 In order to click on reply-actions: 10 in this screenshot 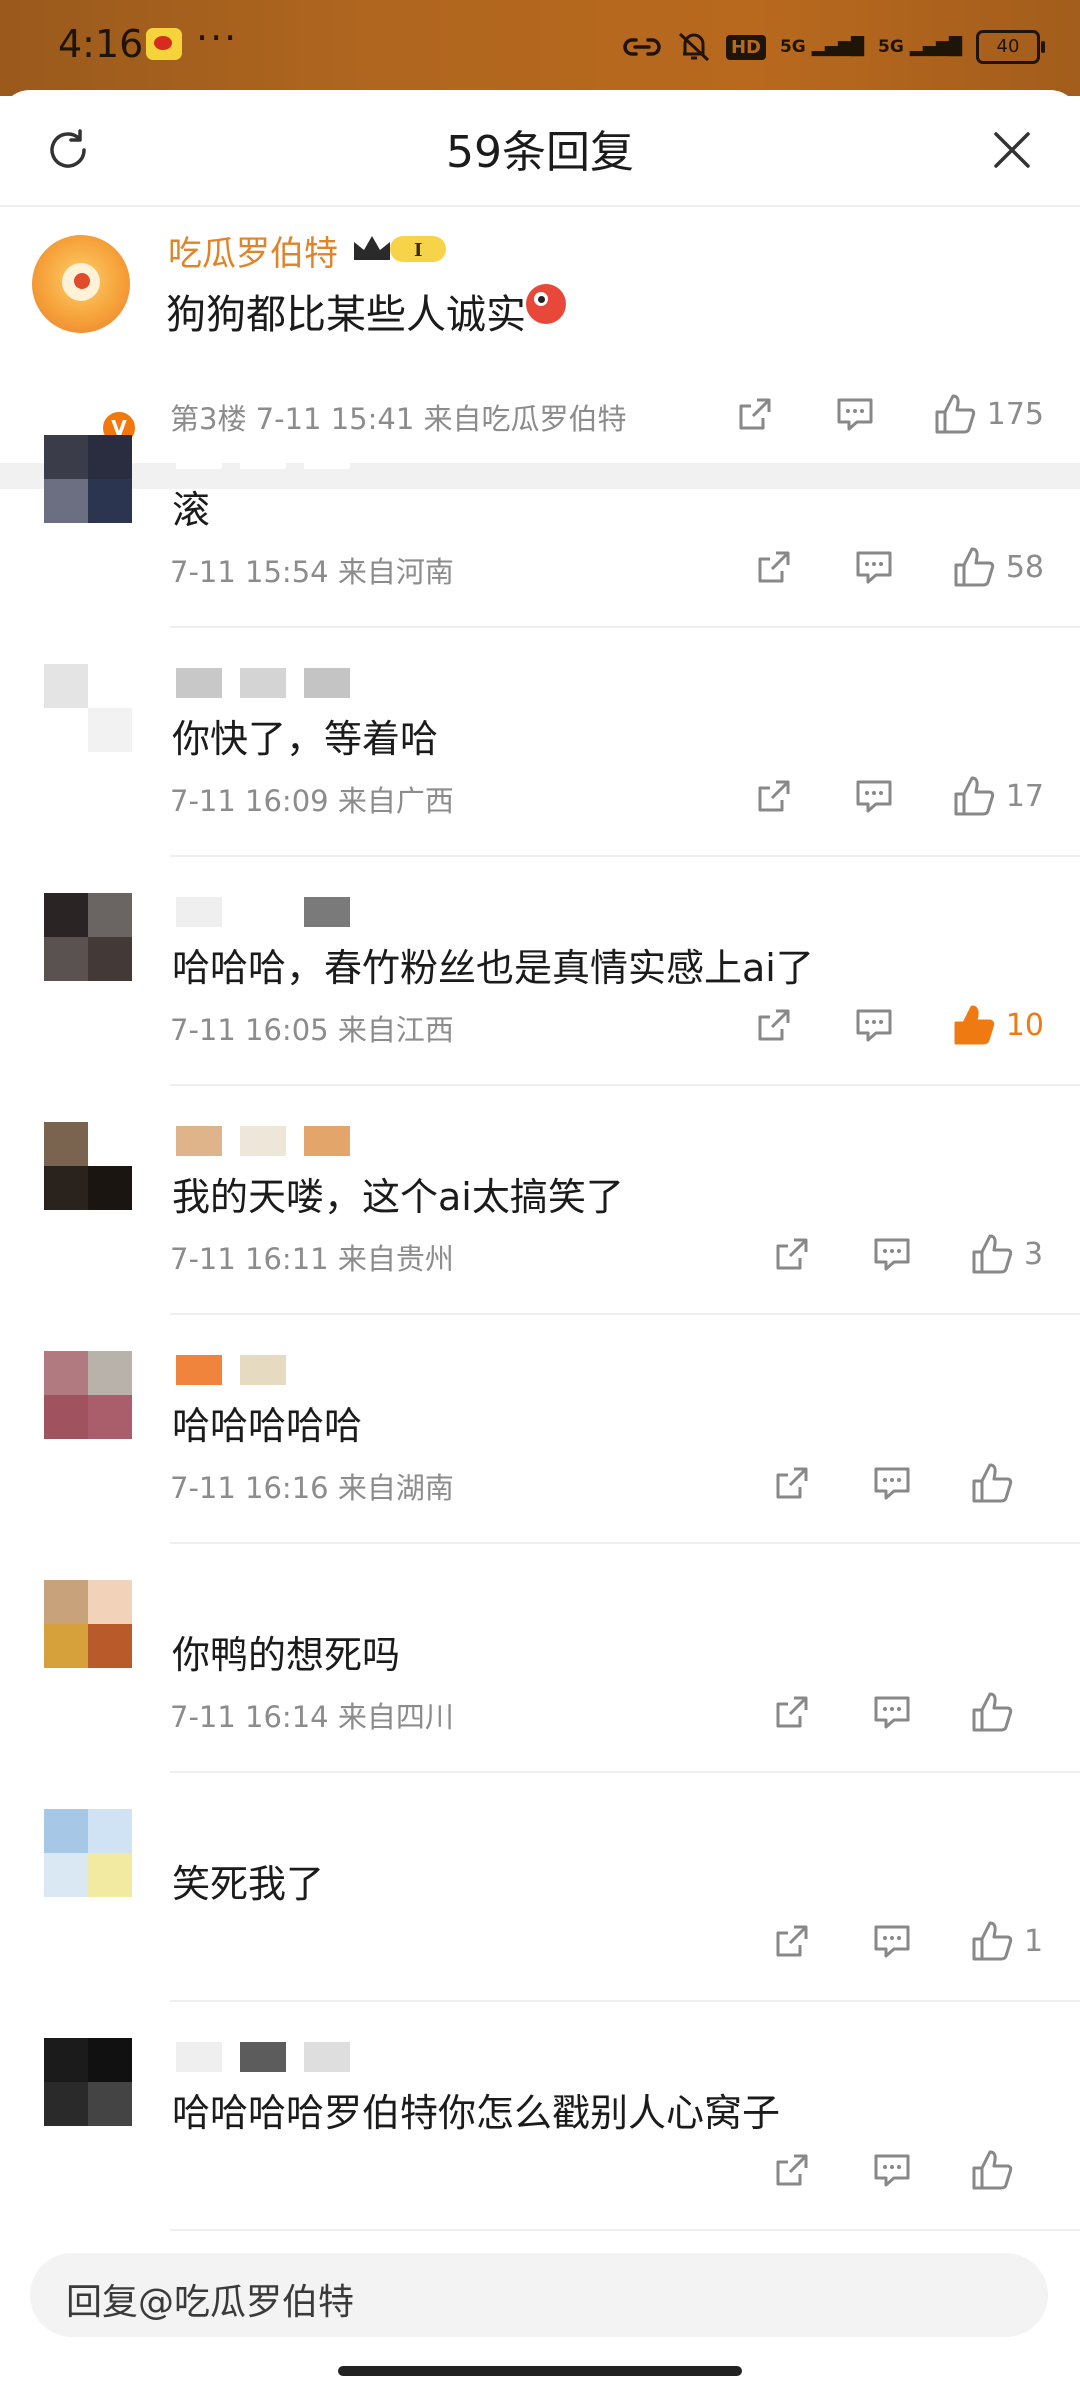, I will do `click(870, 1025)`.